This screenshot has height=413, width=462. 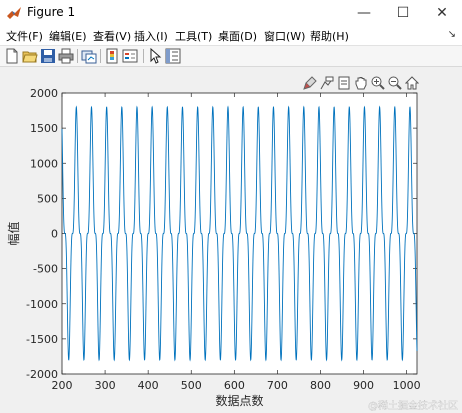 What do you see at coordinates (54, 234) in the screenshot?
I see `y-tick-label: 0` at bounding box center [54, 234].